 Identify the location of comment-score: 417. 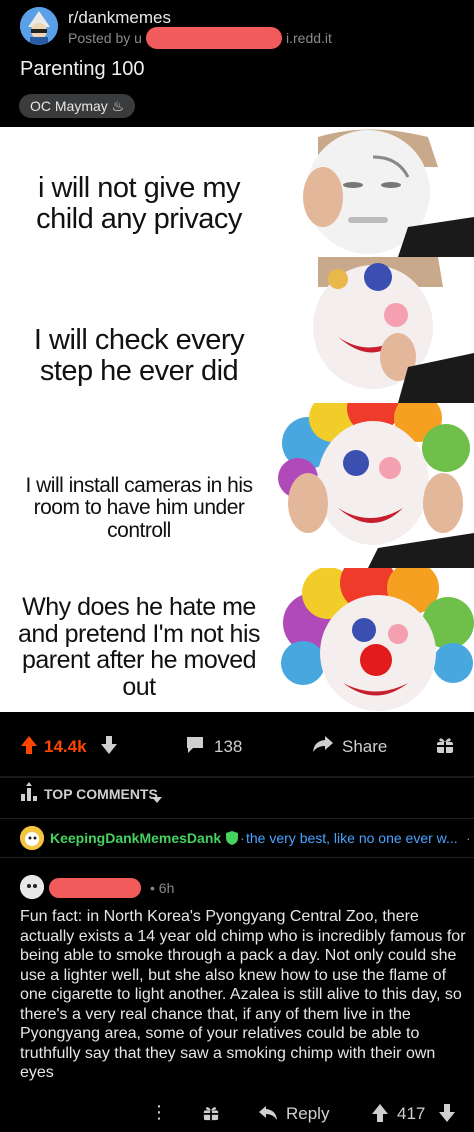
(411, 1113).